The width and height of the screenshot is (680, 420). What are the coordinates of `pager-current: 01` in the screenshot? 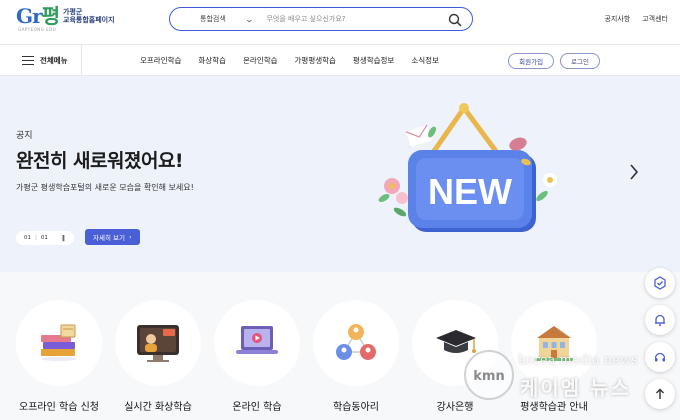 It's located at (27, 238).